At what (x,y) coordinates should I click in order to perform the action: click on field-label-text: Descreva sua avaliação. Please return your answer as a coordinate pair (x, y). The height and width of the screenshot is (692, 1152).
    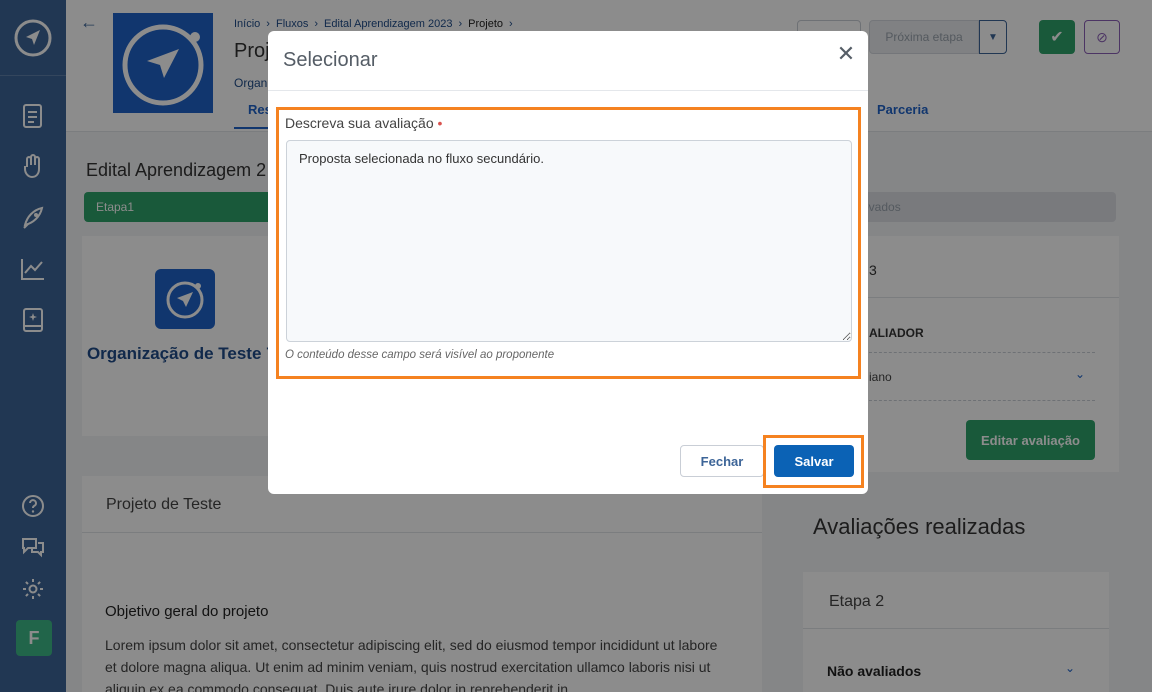
    Looking at the image, I should click on (359, 123).